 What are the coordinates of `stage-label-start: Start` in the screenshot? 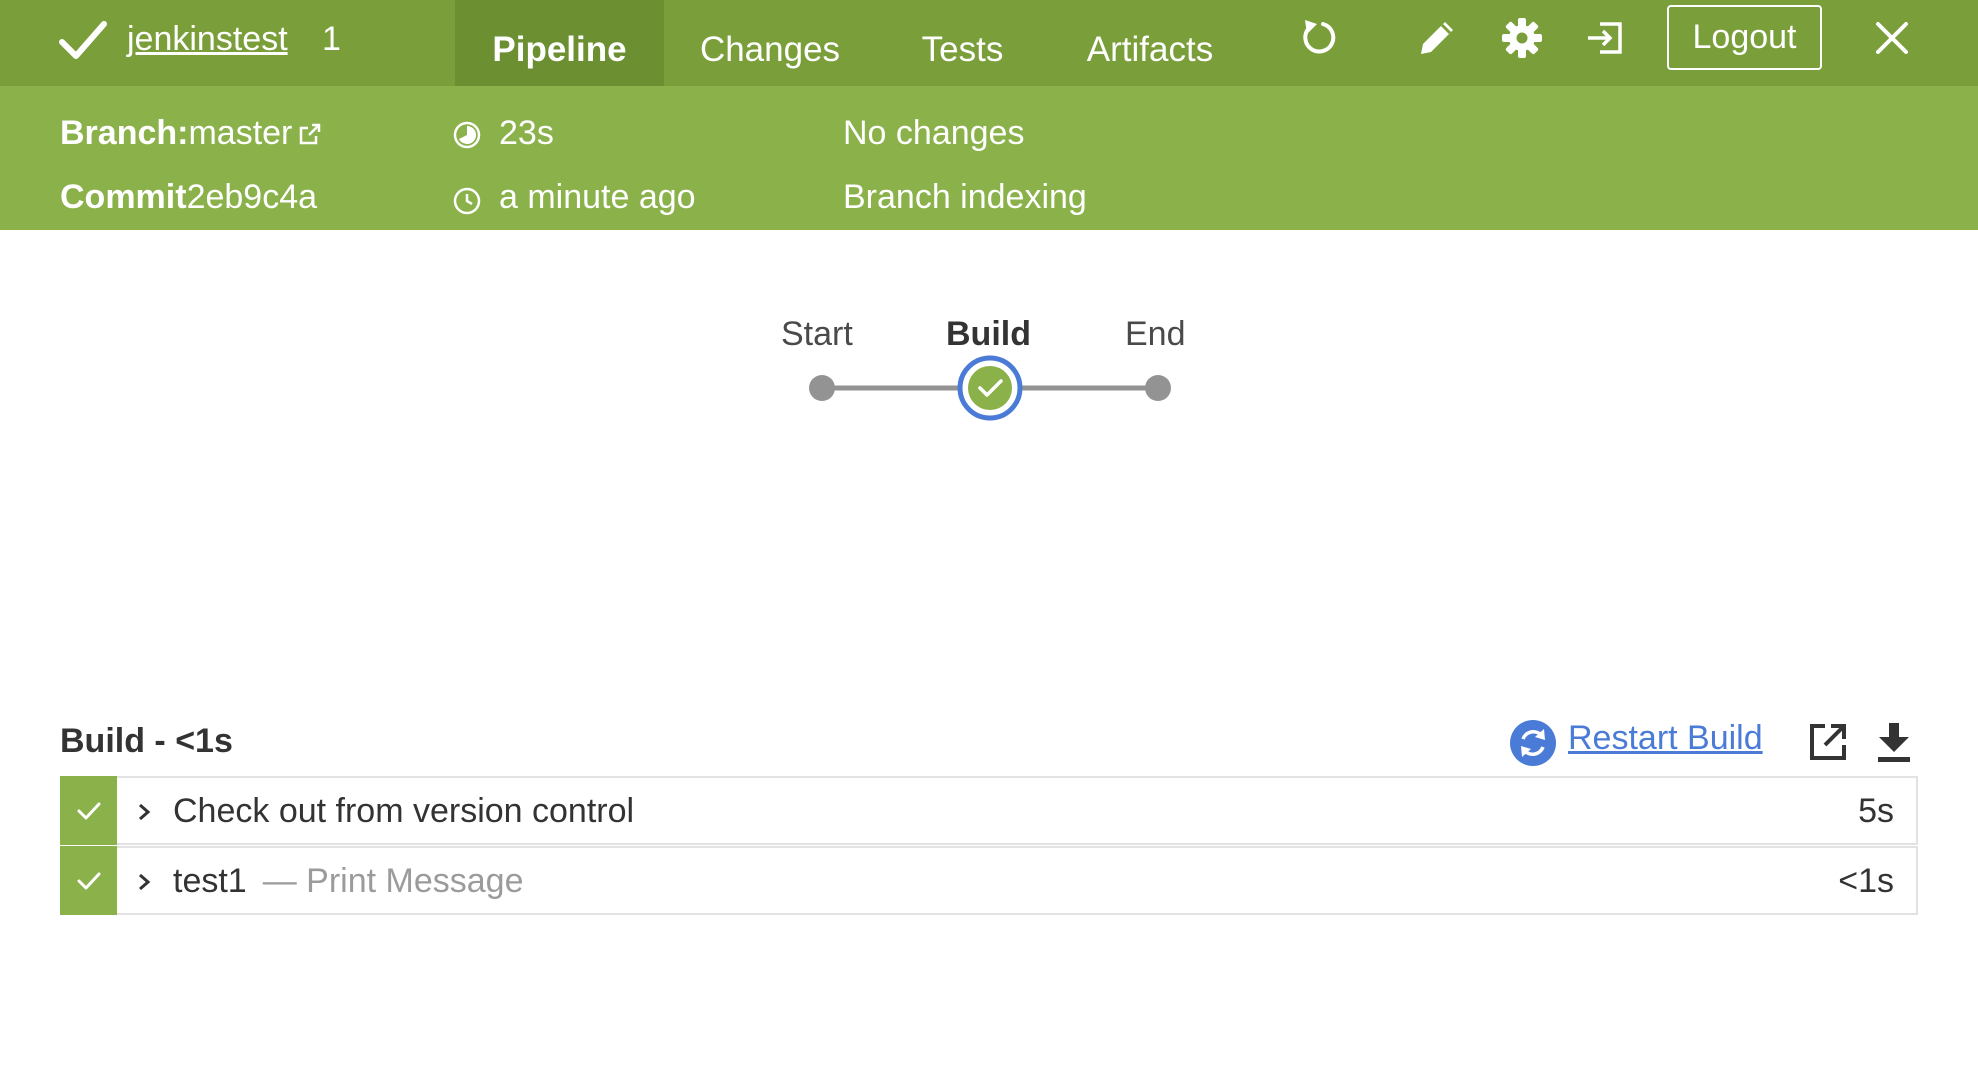 It's located at (817, 334).